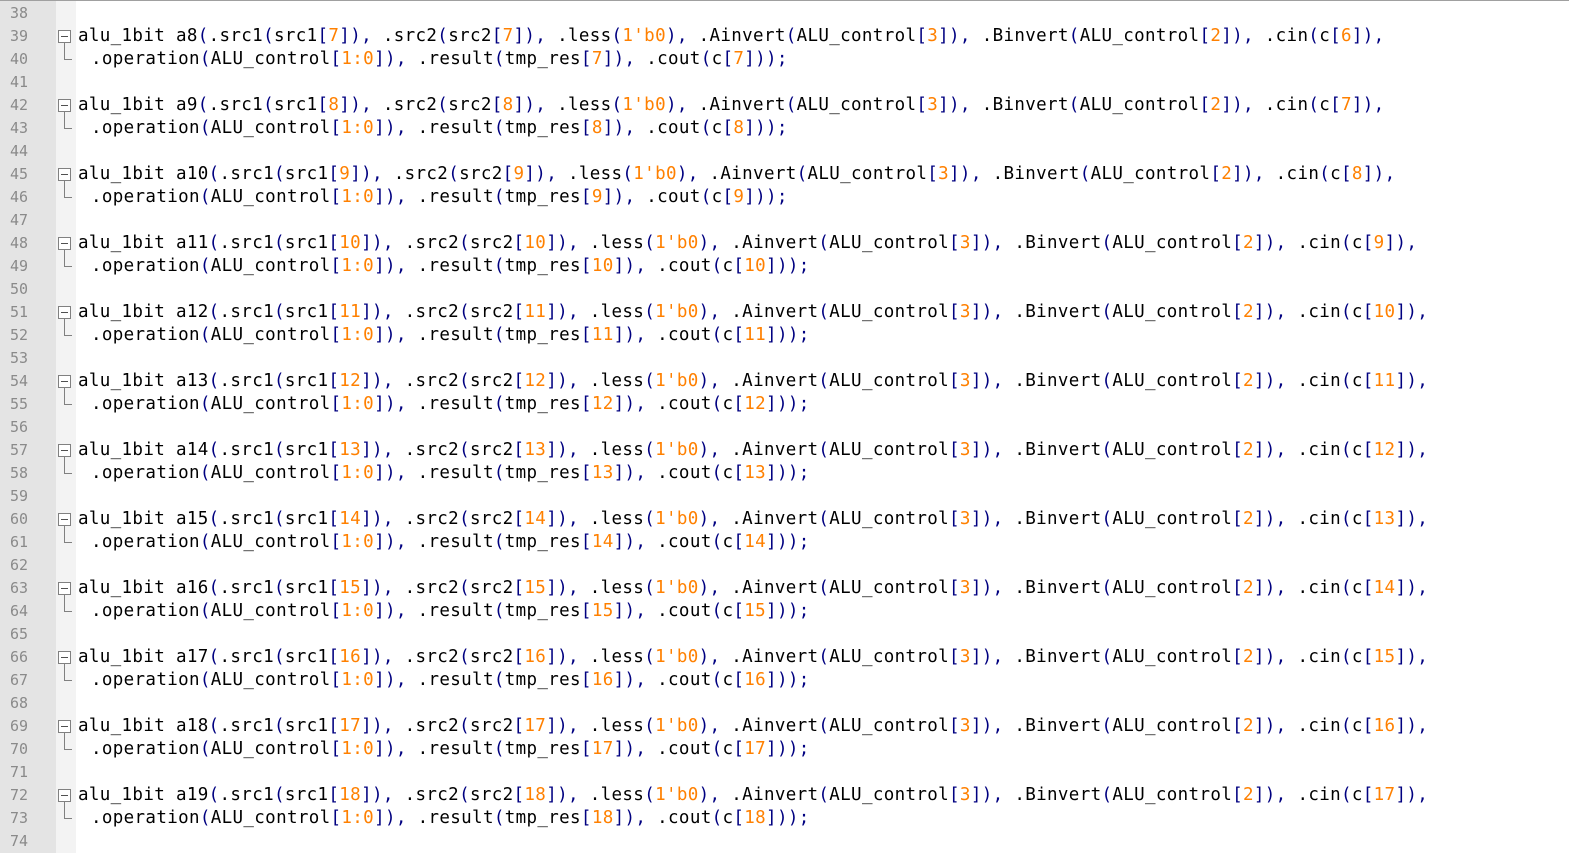 This screenshot has height=853, width=1569. I want to click on code-line: 56, so click(784, 427).